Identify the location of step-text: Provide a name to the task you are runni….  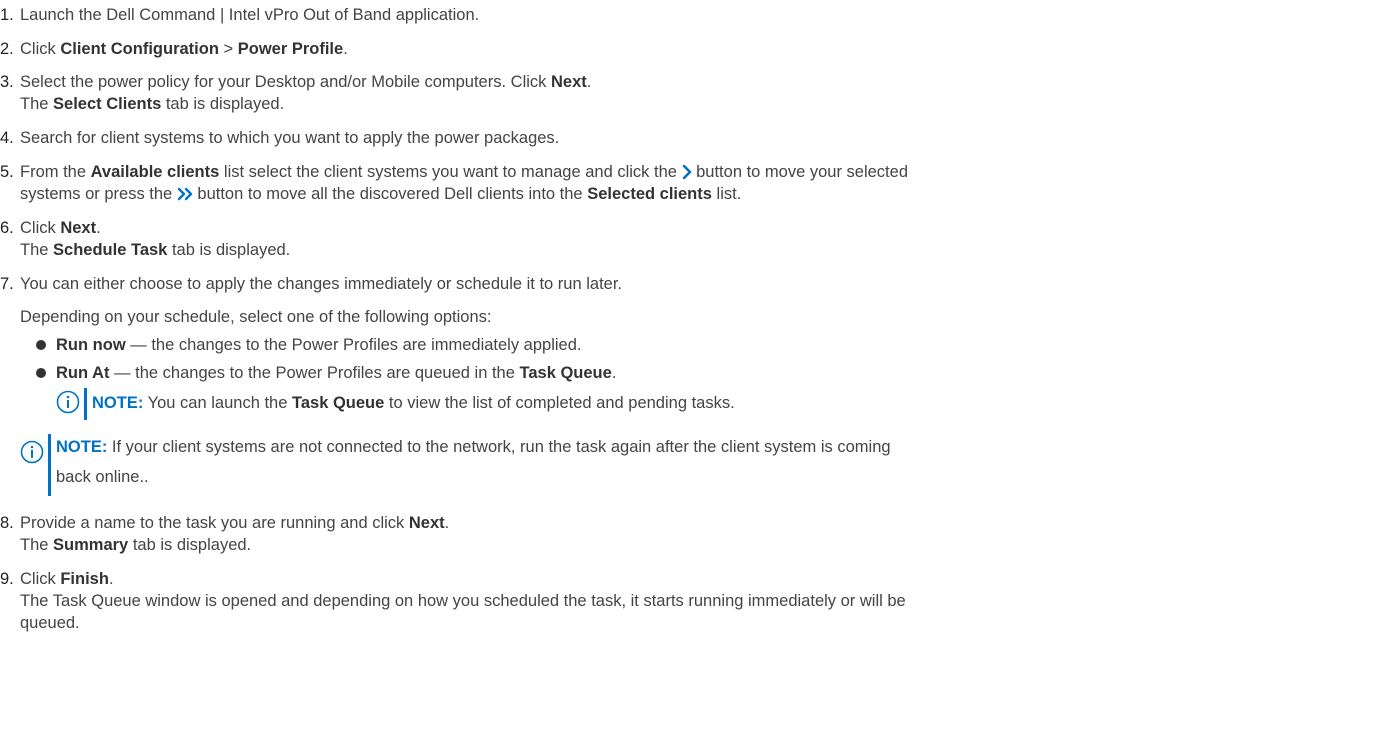
(703, 523).